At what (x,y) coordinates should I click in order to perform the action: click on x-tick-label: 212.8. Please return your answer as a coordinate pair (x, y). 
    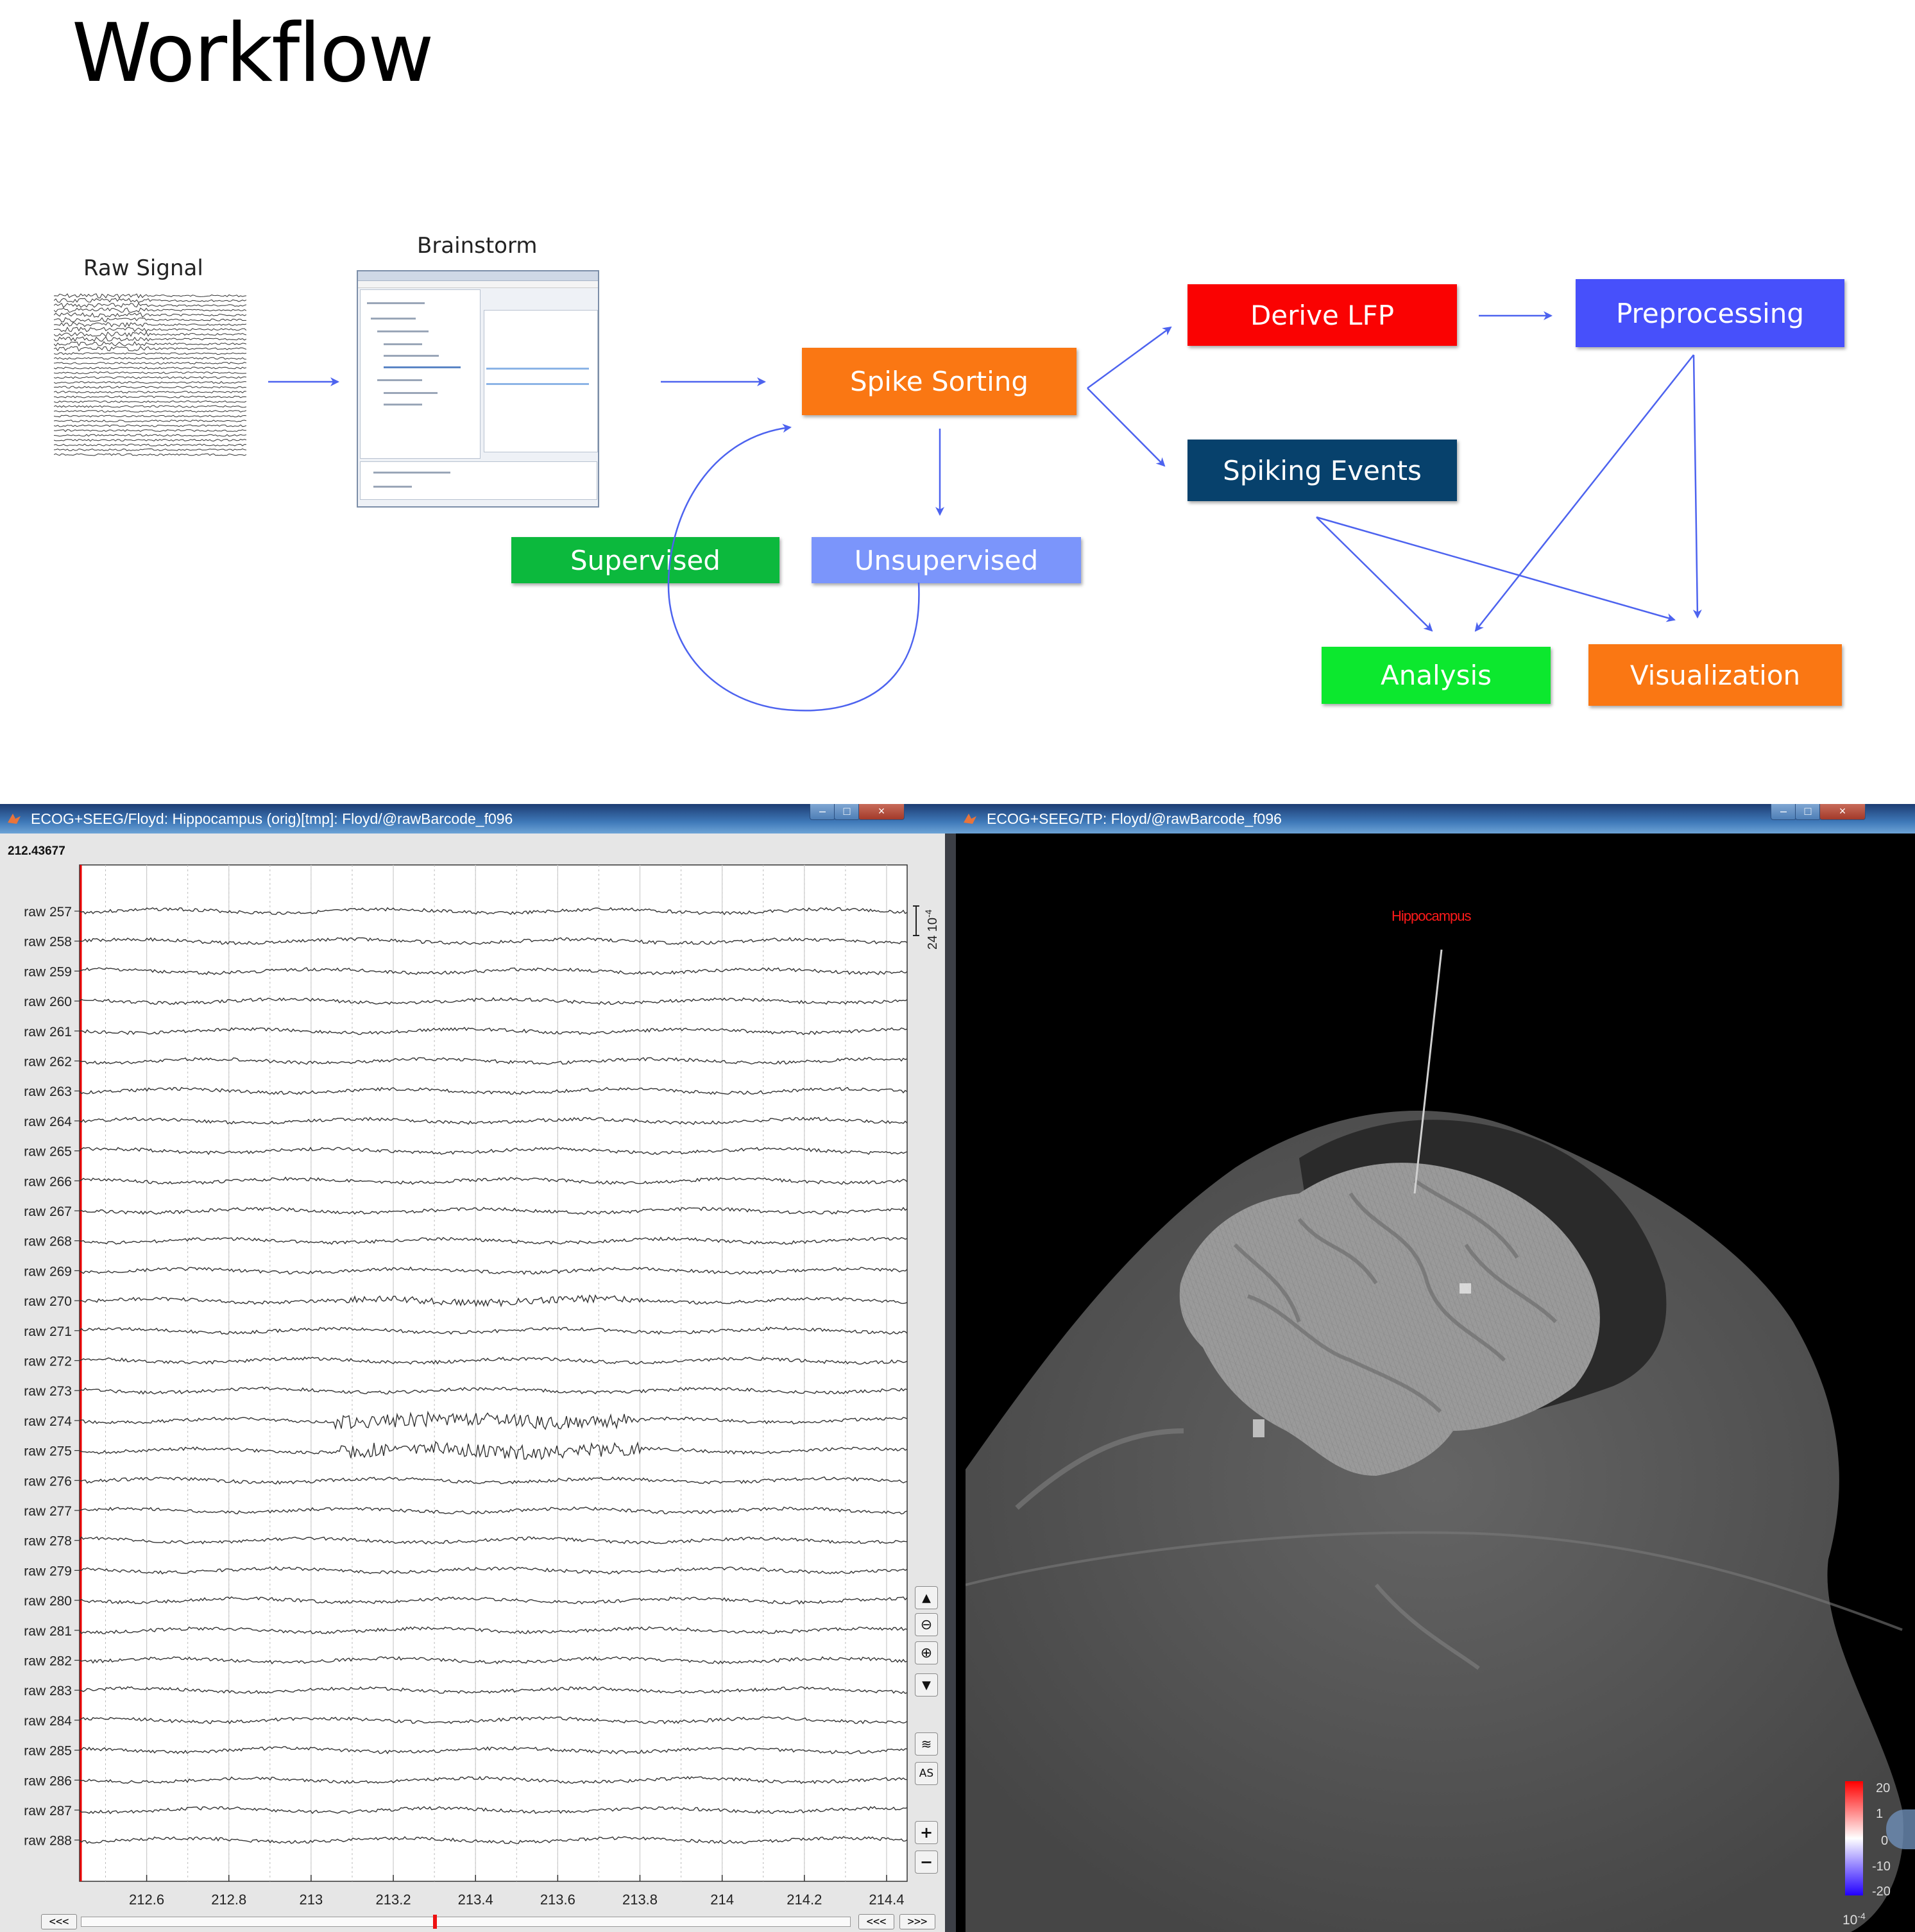
    Looking at the image, I should click on (228, 1900).